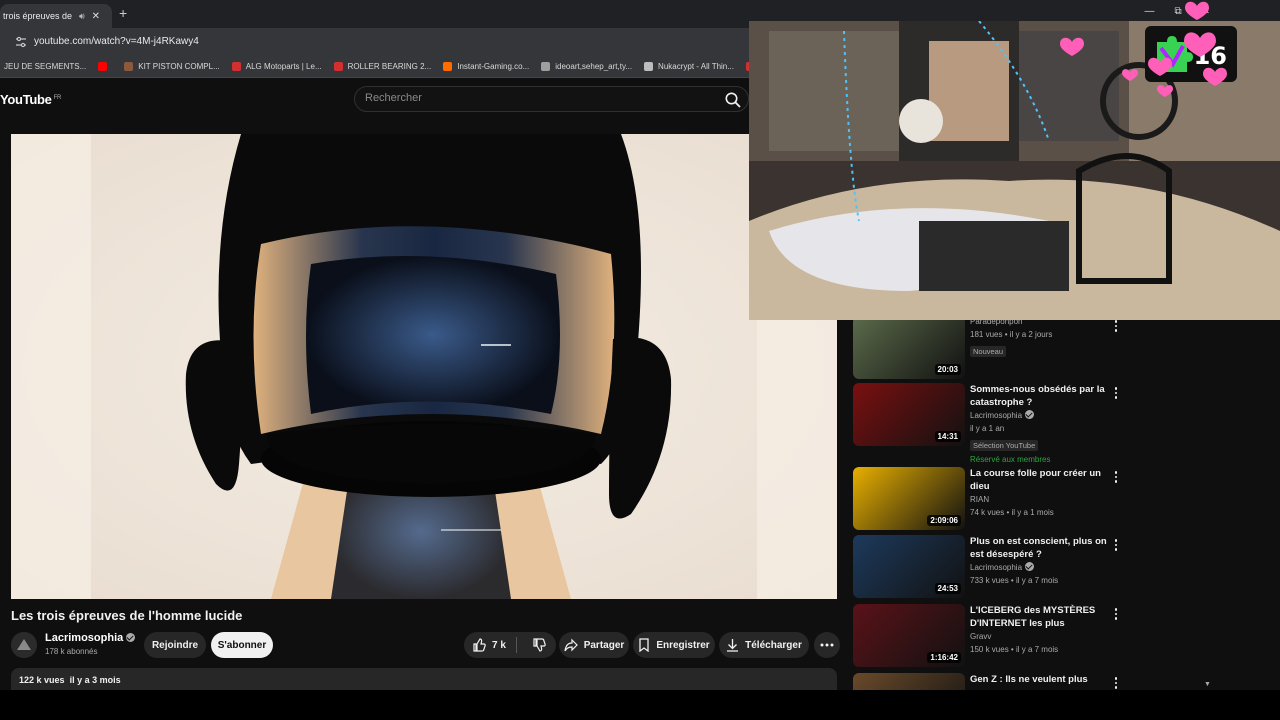 This screenshot has width=1280, height=720. What do you see at coordinates (96, 16) in the screenshot?
I see `close-tab-icon: ✕` at bounding box center [96, 16].